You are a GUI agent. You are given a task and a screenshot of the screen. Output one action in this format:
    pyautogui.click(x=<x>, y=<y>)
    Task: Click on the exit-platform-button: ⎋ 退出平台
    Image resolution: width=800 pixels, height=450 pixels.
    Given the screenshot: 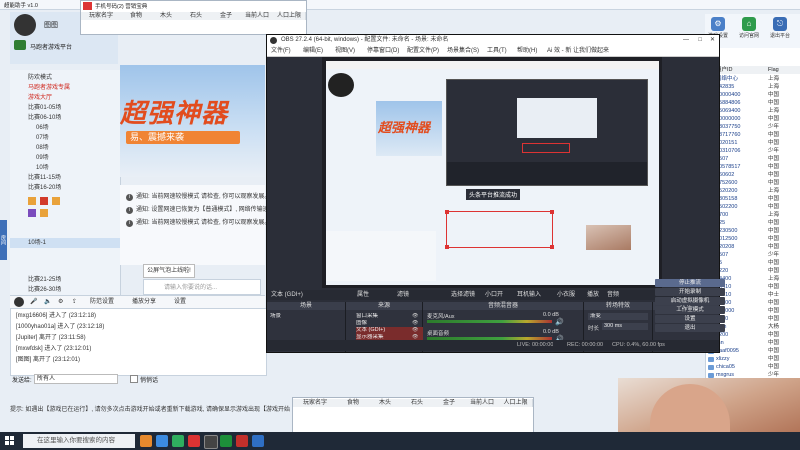 What is the action you would take?
    pyautogui.click(x=780, y=31)
    